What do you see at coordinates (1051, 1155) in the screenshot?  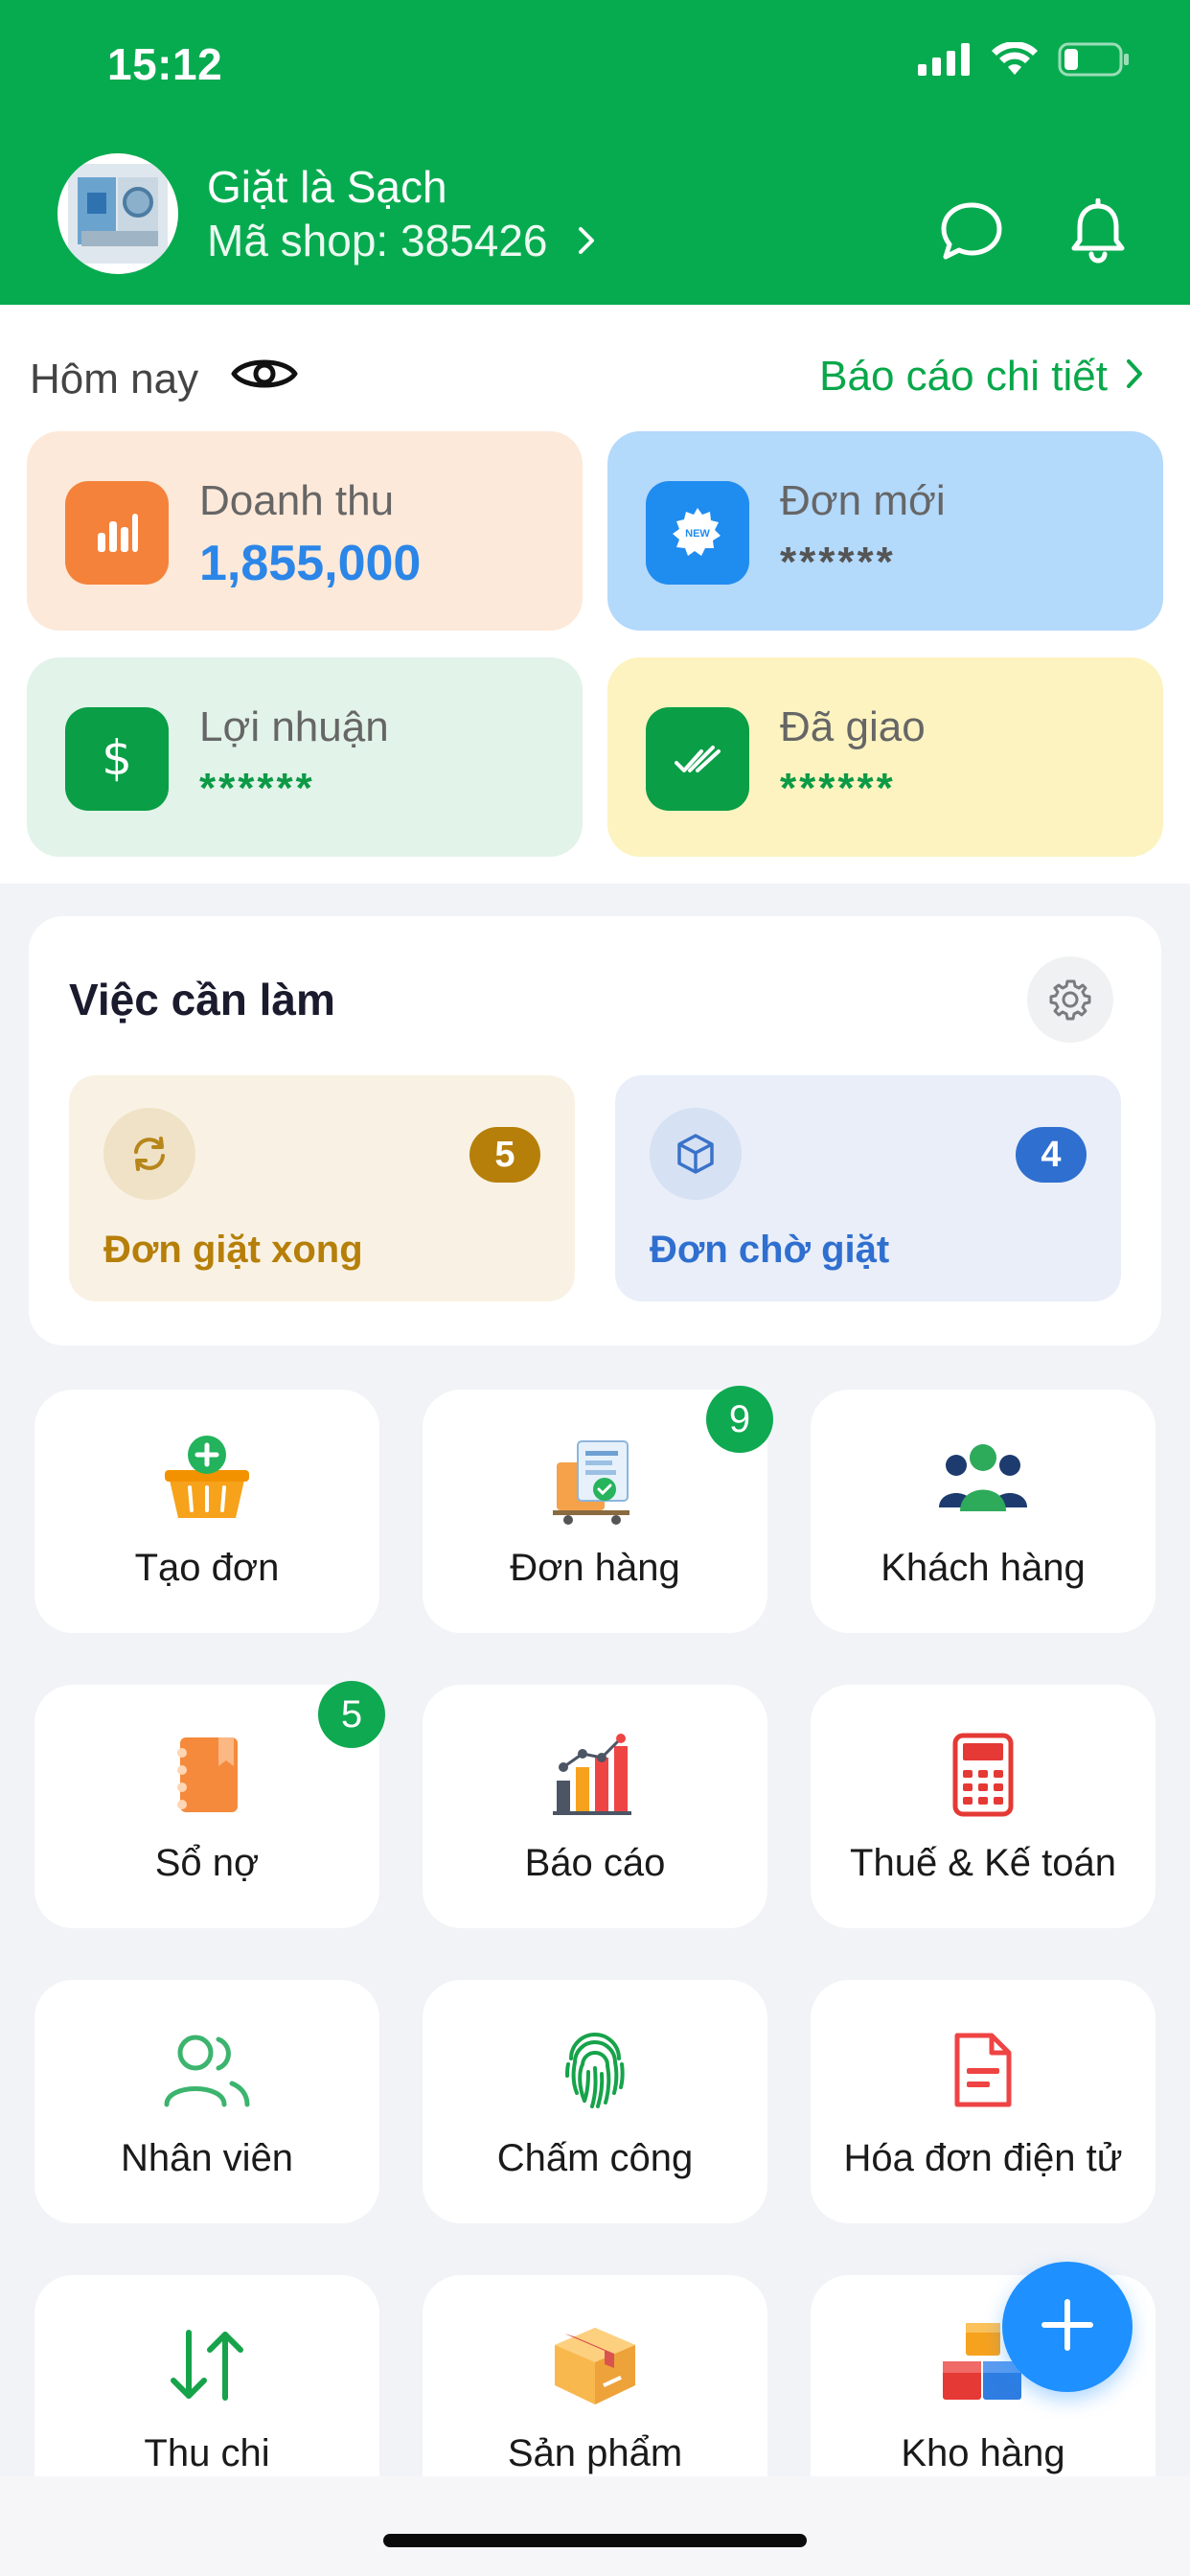 I see `todo-badge: 4` at bounding box center [1051, 1155].